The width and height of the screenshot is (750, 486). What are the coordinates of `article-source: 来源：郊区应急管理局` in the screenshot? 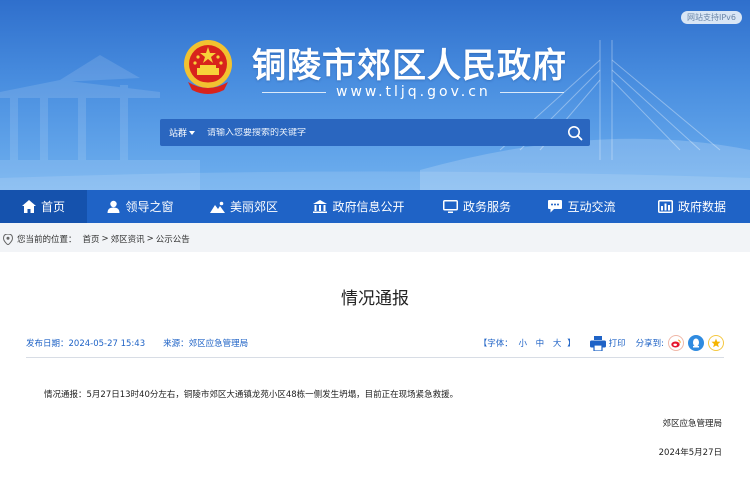 It's located at (206, 344).